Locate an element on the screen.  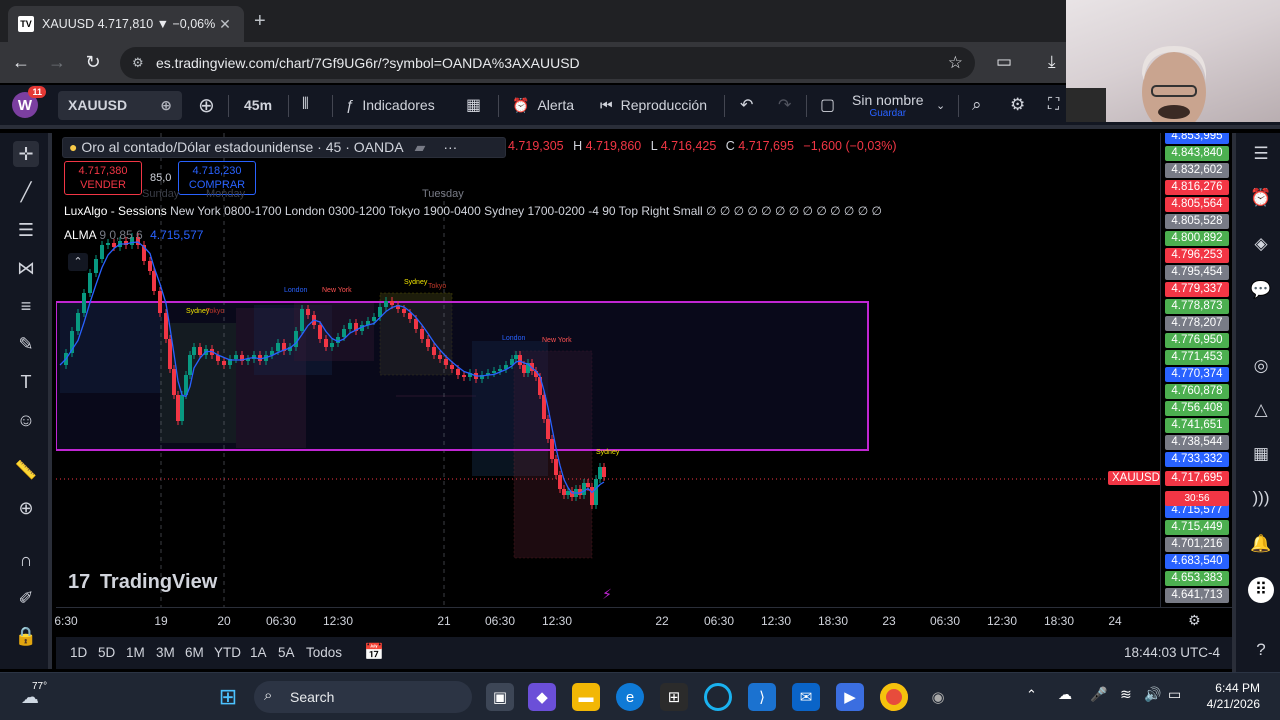
range-button-1d: 1D is located at coordinates (78, 652).